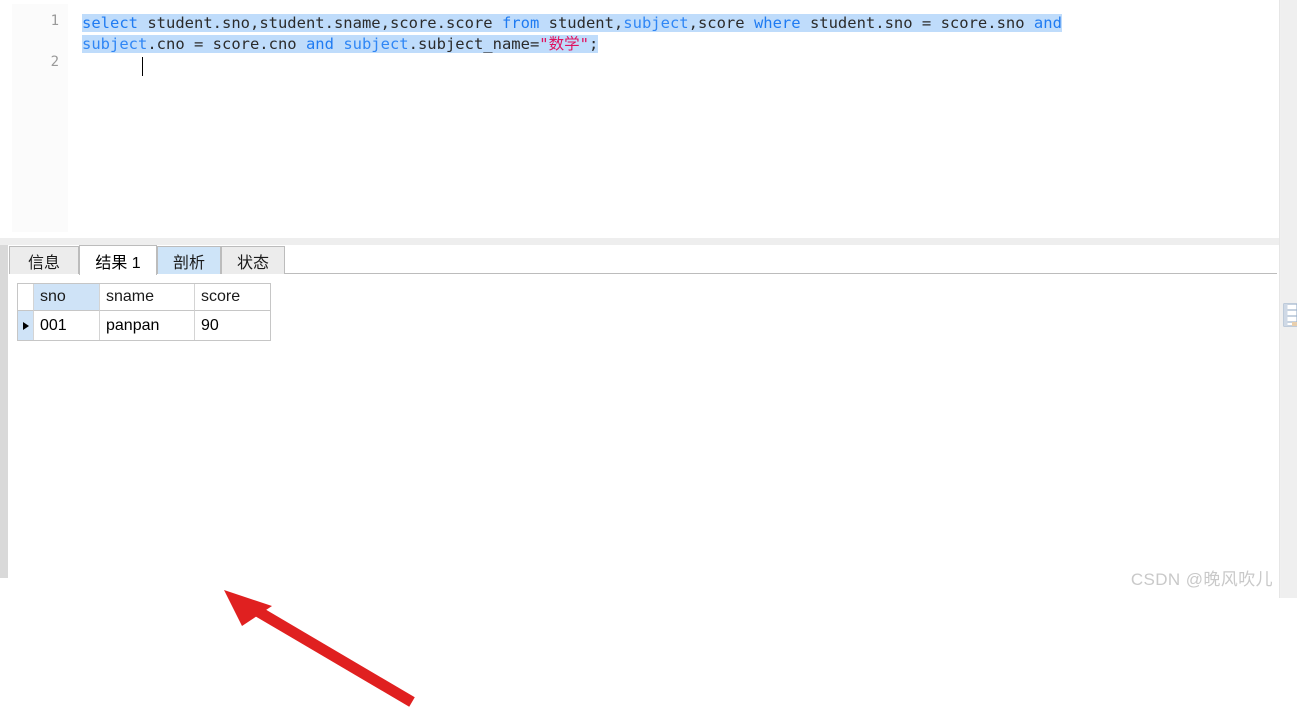 This screenshot has height=715, width=1297. Describe the element at coordinates (147, 297) in the screenshot. I see `column-header-sname: sname` at that location.